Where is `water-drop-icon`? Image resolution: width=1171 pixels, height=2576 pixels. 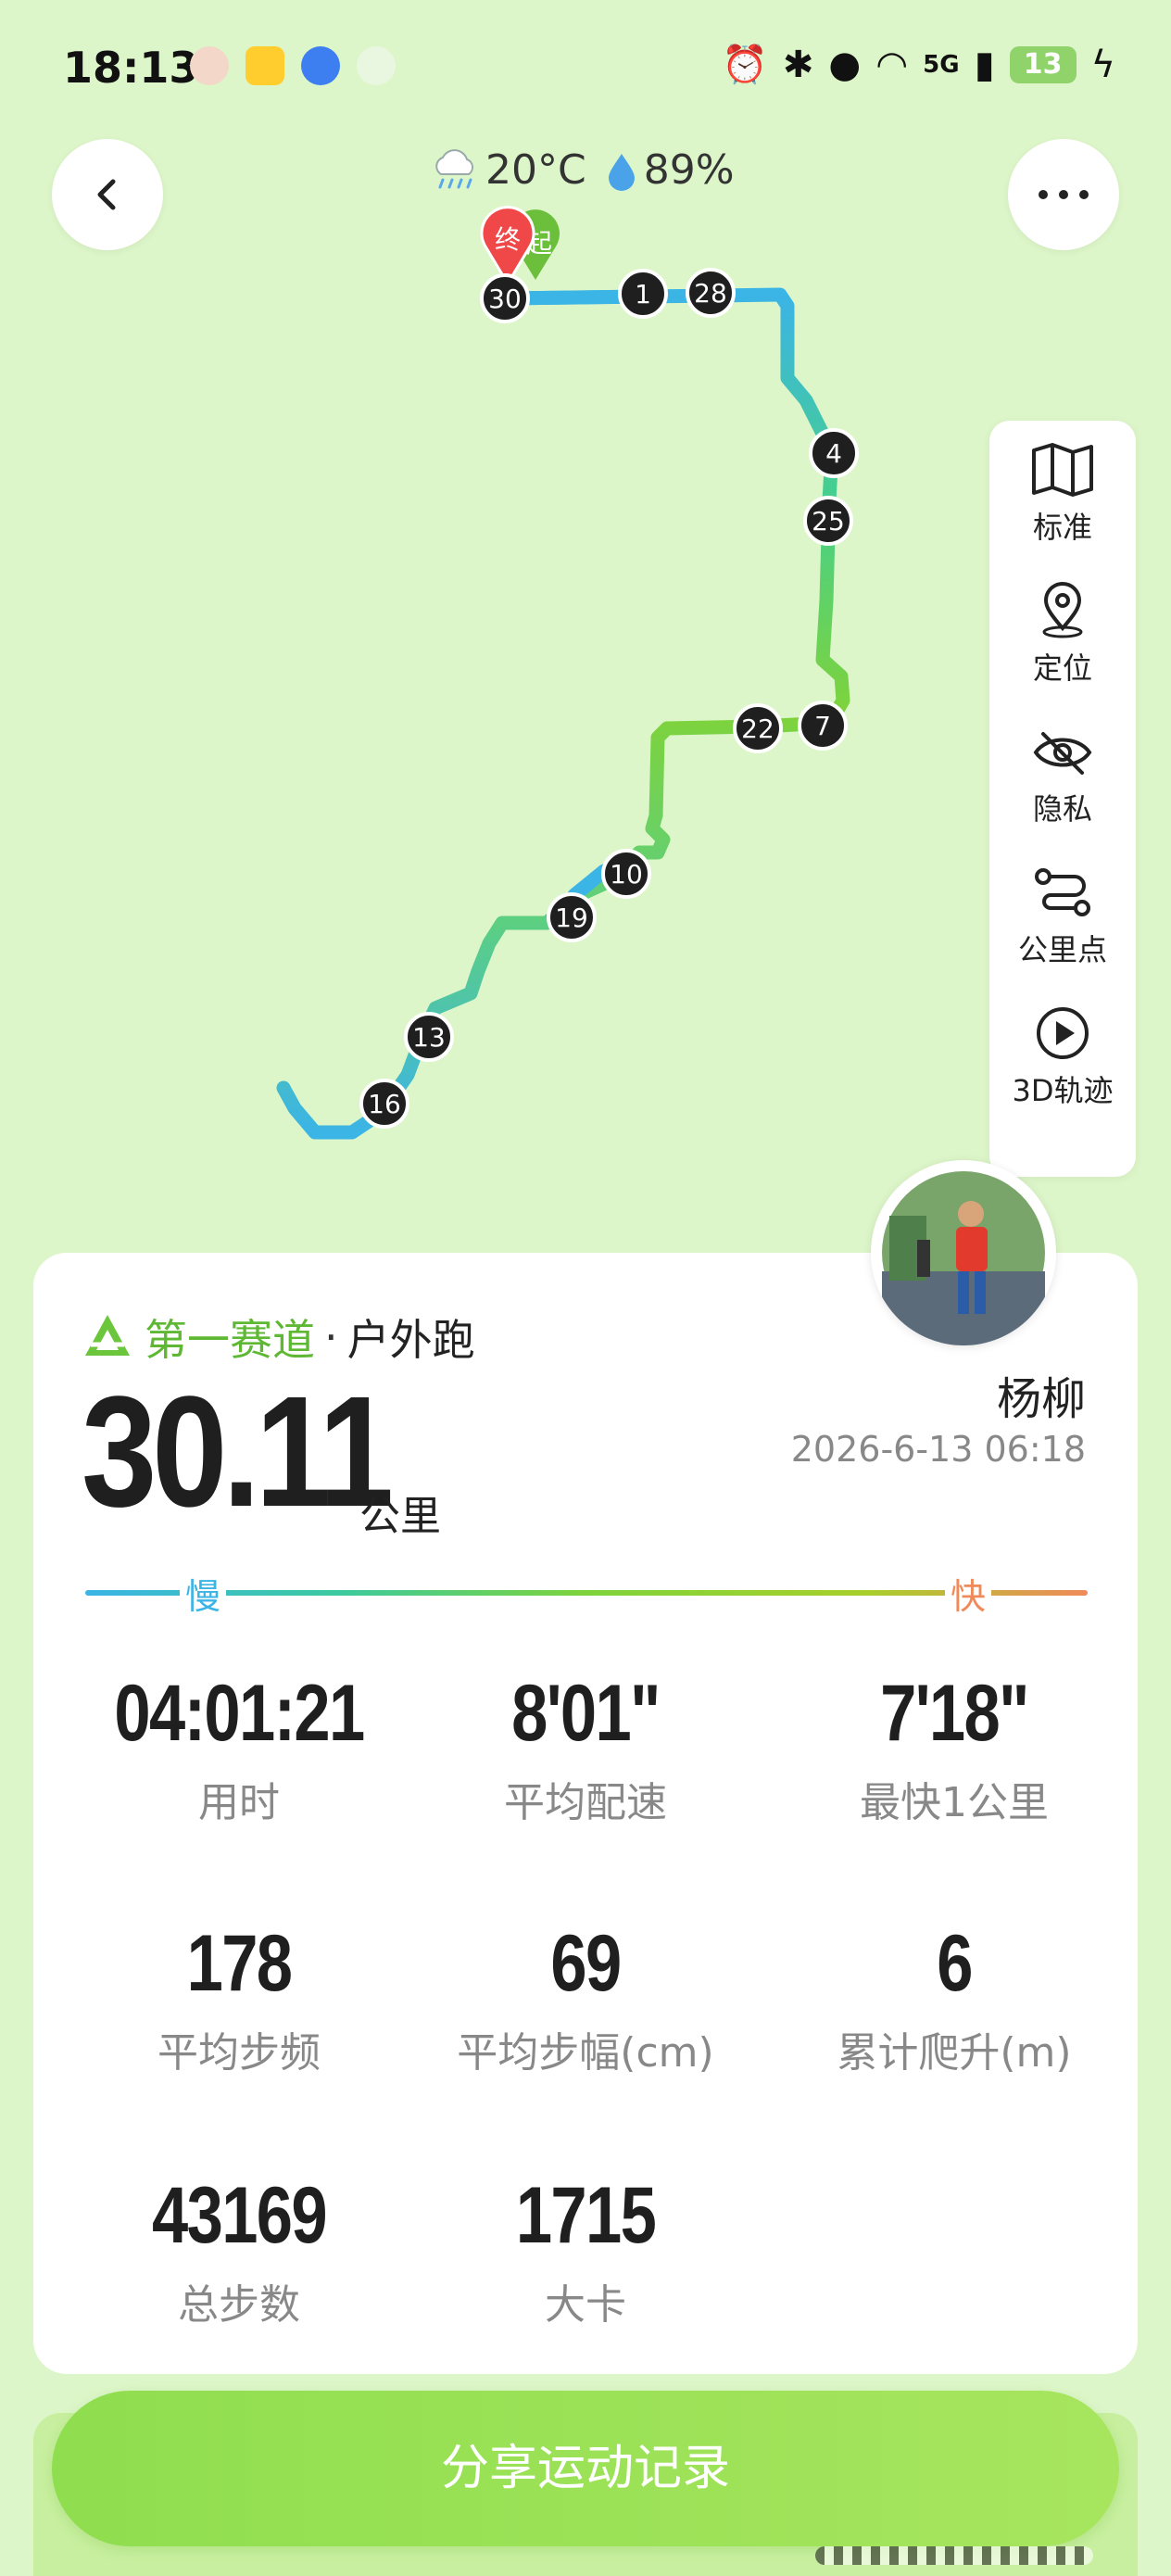
water-drop-icon is located at coordinates (621, 172).